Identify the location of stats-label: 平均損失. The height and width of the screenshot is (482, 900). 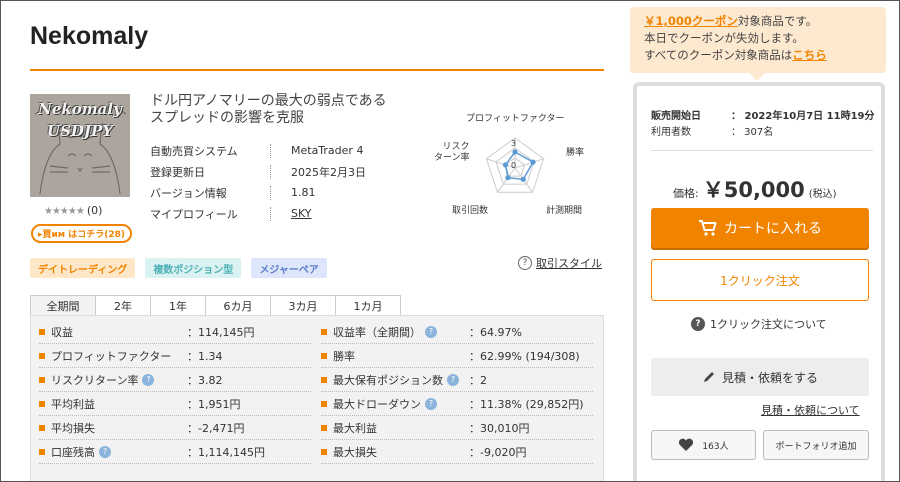
(113, 428).